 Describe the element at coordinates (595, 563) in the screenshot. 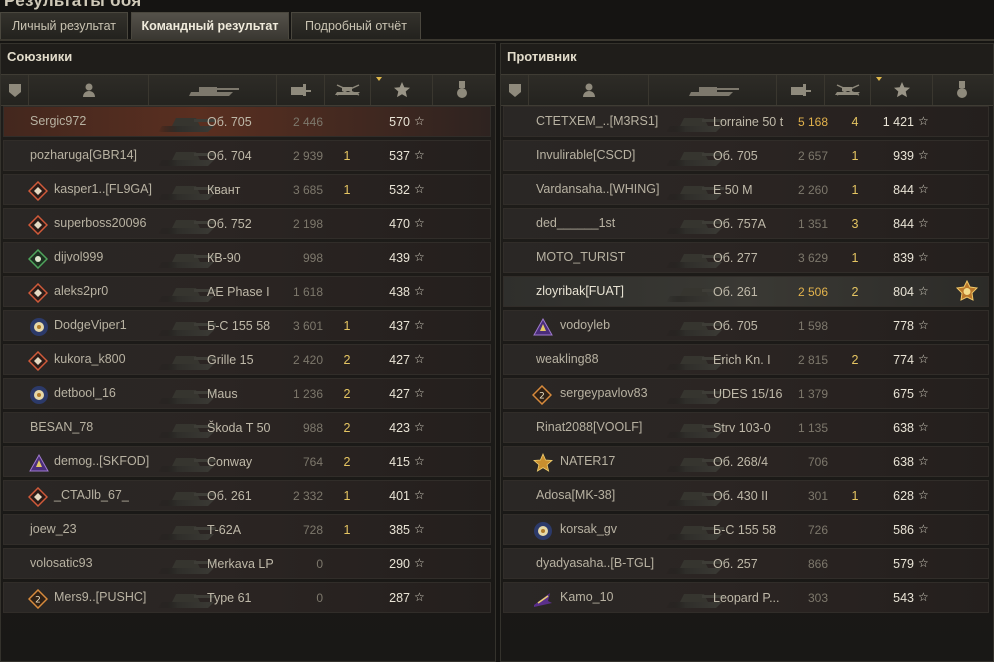

I see `player-name: dyadyasaha..[B-TGL]` at that location.